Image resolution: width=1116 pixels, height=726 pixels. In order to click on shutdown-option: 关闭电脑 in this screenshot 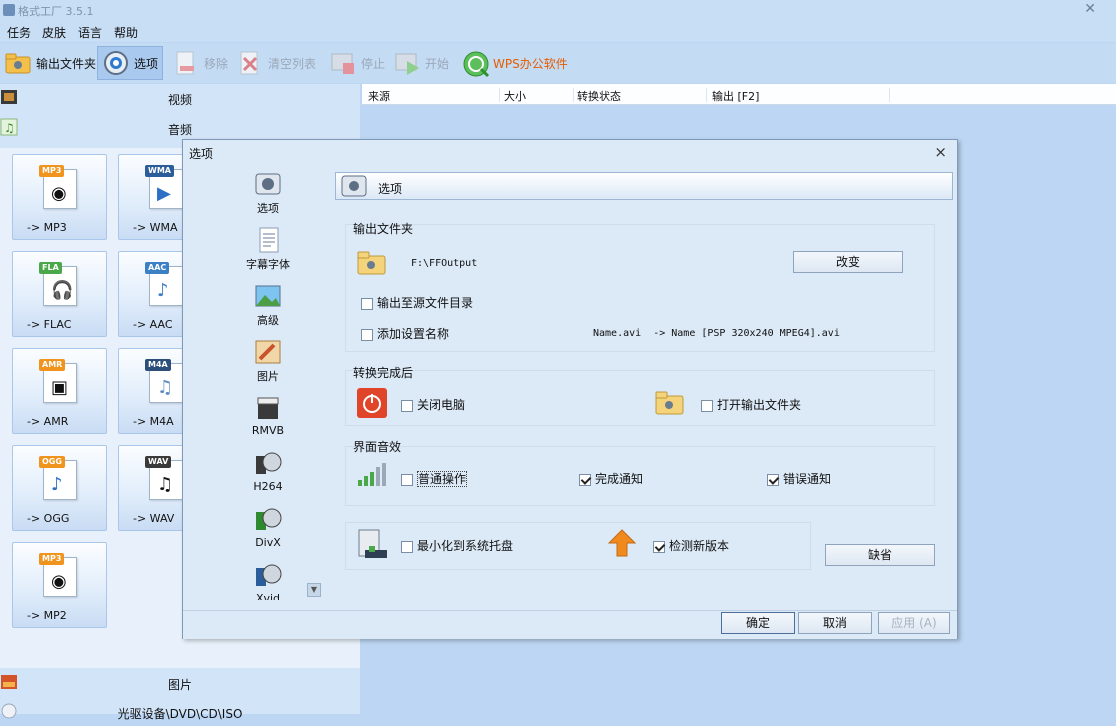, I will do `click(433, 404)`.